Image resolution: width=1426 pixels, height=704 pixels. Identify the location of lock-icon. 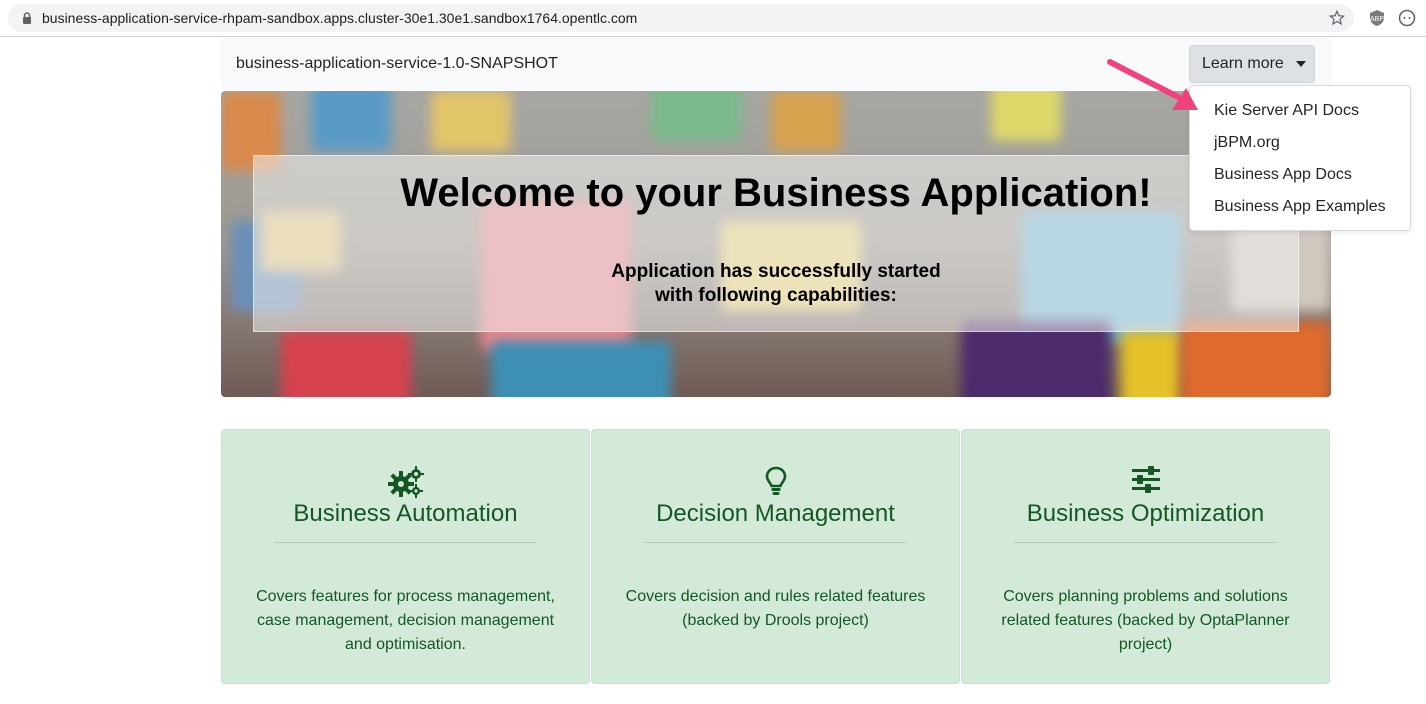
(27, 18).